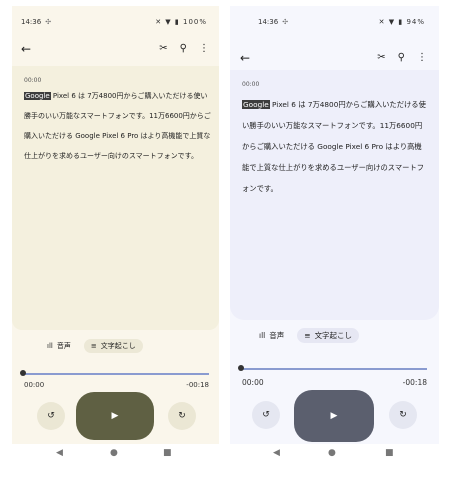 Image resolution: width=451 pixels, height=480 pixels. I want to click on status-icons: ✕ ▼ ▮ 100%, so click(181, 22).